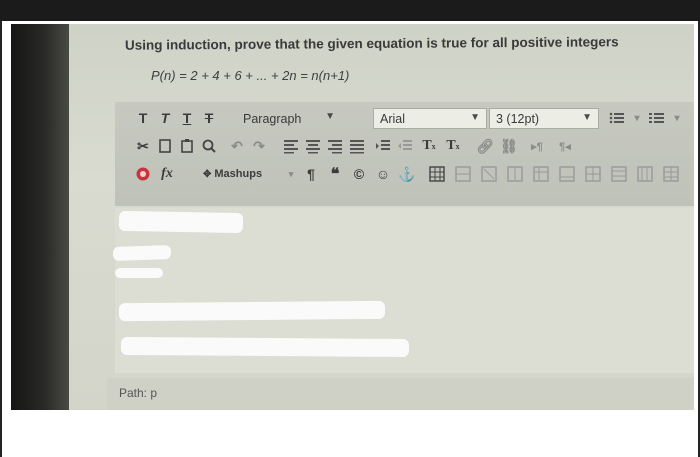 The image size is (700, 457). I want to click on toolbar-row-1: T T T T Paragraph ▼ Arial ▼ 3 (12pt) ▼ ▾, so click(404, 119).